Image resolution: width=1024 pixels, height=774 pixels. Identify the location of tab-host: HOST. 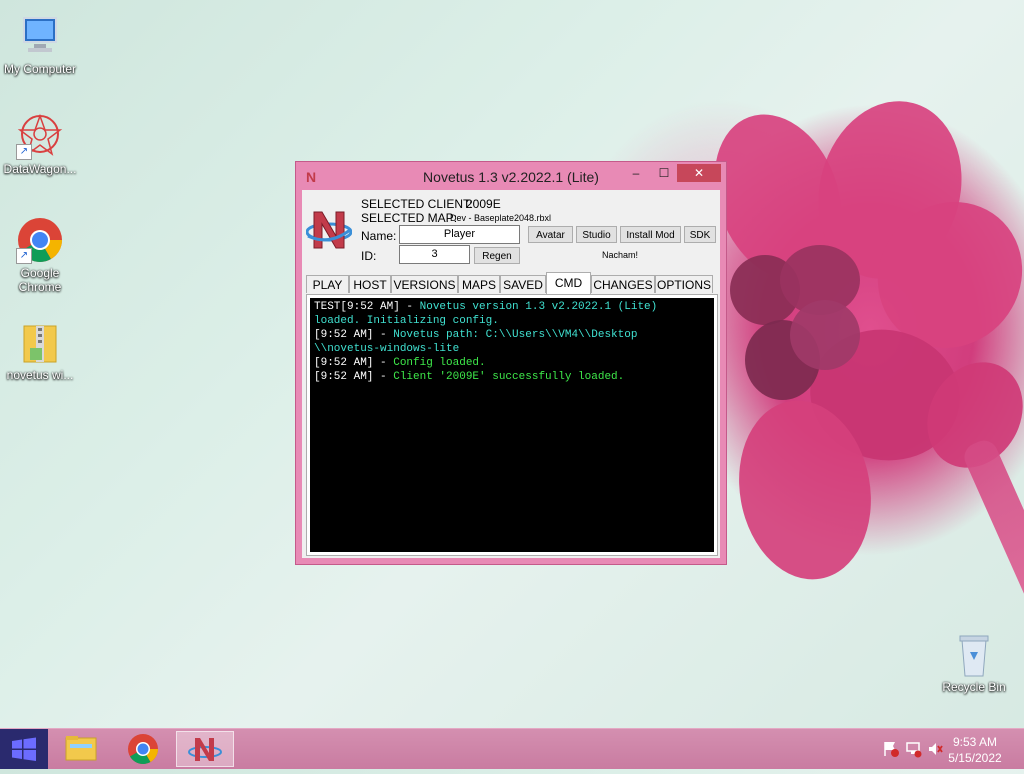
(370, 284).